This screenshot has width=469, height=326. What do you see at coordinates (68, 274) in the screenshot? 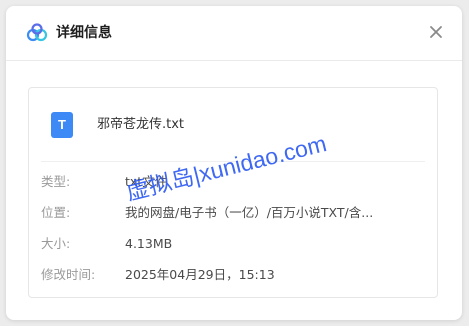
I see `modified-time-label: 修改时间:` at bounding box center [68, 274].